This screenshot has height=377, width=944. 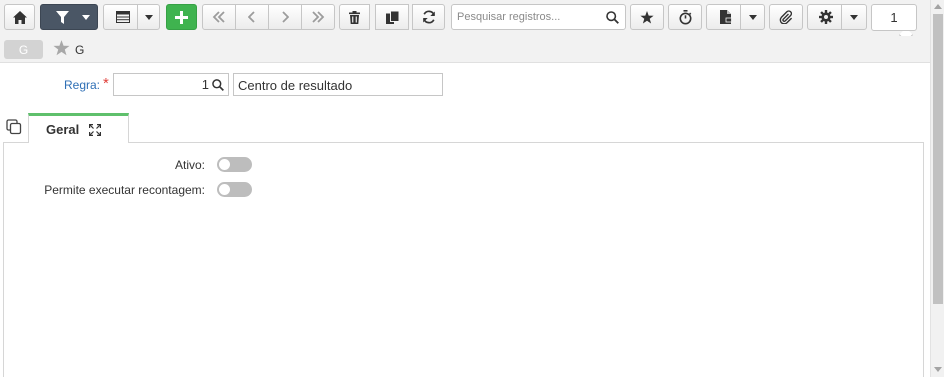 I want to click on recontagem-label: Permite executar recontagem:, so click(x=124, y=190).